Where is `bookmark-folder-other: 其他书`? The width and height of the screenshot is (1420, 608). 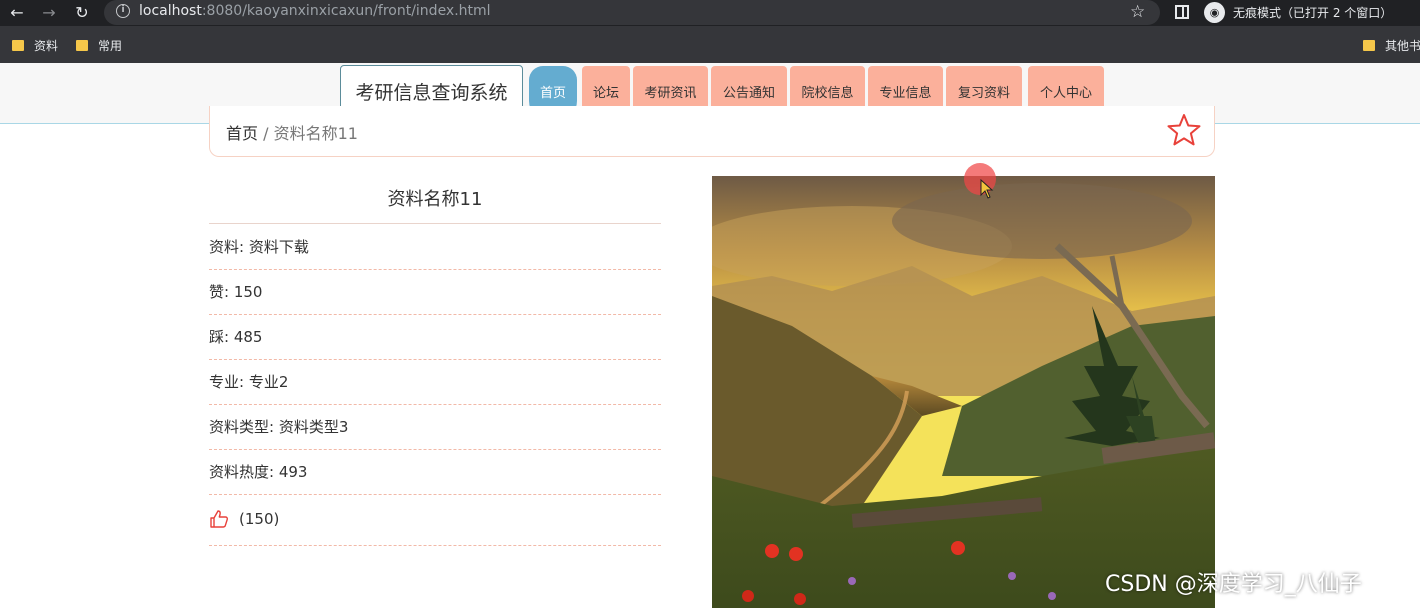 bookmark-folder-other: 其他书 is located at coordinates (1391, 45).